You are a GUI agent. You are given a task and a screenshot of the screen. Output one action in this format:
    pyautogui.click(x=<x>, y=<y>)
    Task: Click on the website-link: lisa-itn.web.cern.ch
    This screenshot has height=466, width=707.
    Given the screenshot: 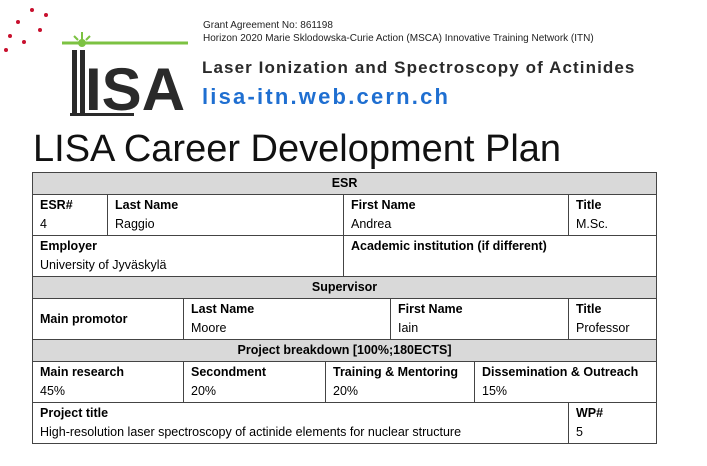 What is the action you would take?
    pyautogui.click(x=326, y=97)
    